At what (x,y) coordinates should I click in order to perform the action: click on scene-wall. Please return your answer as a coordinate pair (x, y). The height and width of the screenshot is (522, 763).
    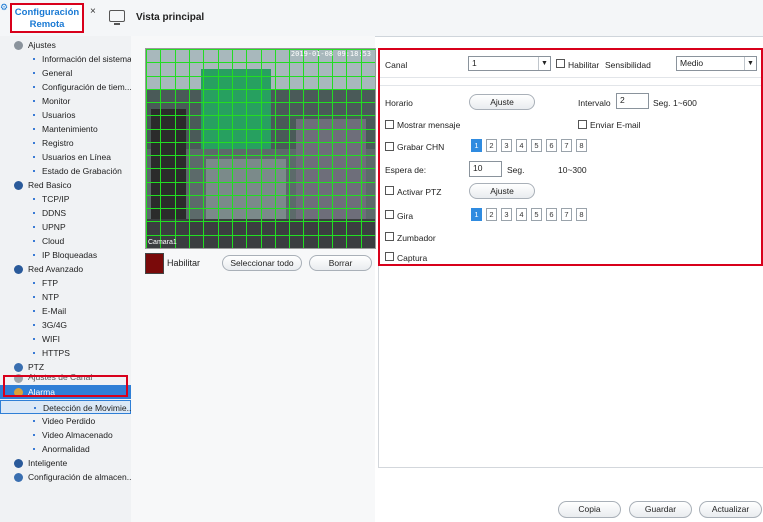
    Looking at the image, I should click on (236, 109).